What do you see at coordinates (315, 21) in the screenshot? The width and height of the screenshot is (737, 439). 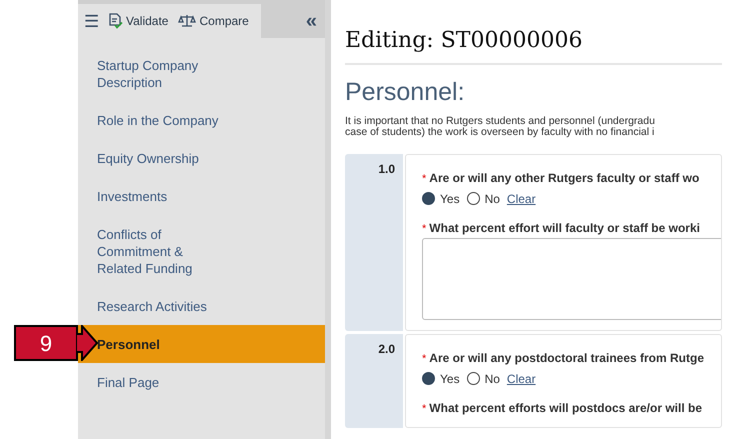 I see `collapse-button: «` at bounding box center [315, 21].